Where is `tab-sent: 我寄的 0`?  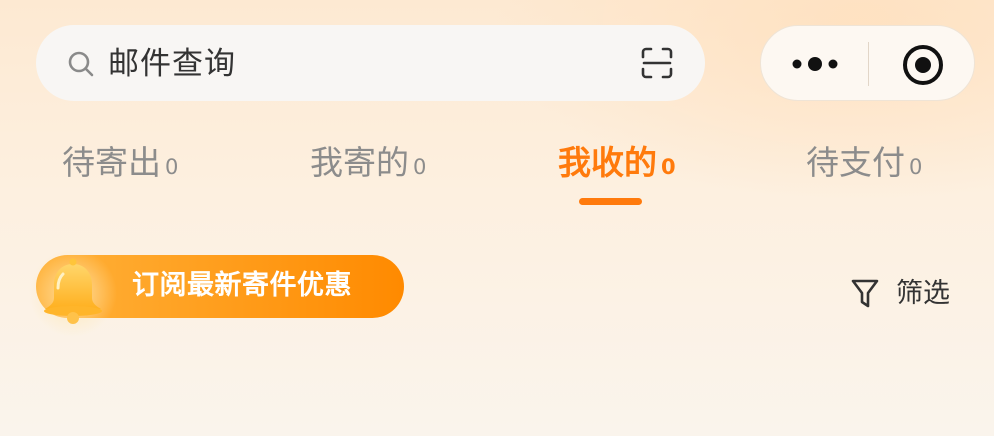 tab-sent: 我寄的 0 is located at coordinates (368, 165).